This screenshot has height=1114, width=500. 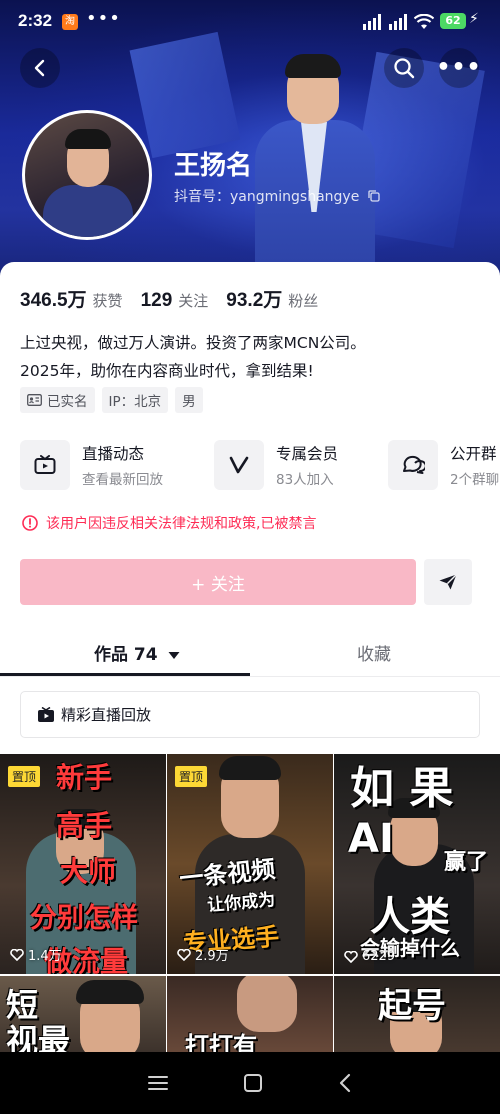 I want to click on video-likes-count: 6229, so click(x=379, y=956).